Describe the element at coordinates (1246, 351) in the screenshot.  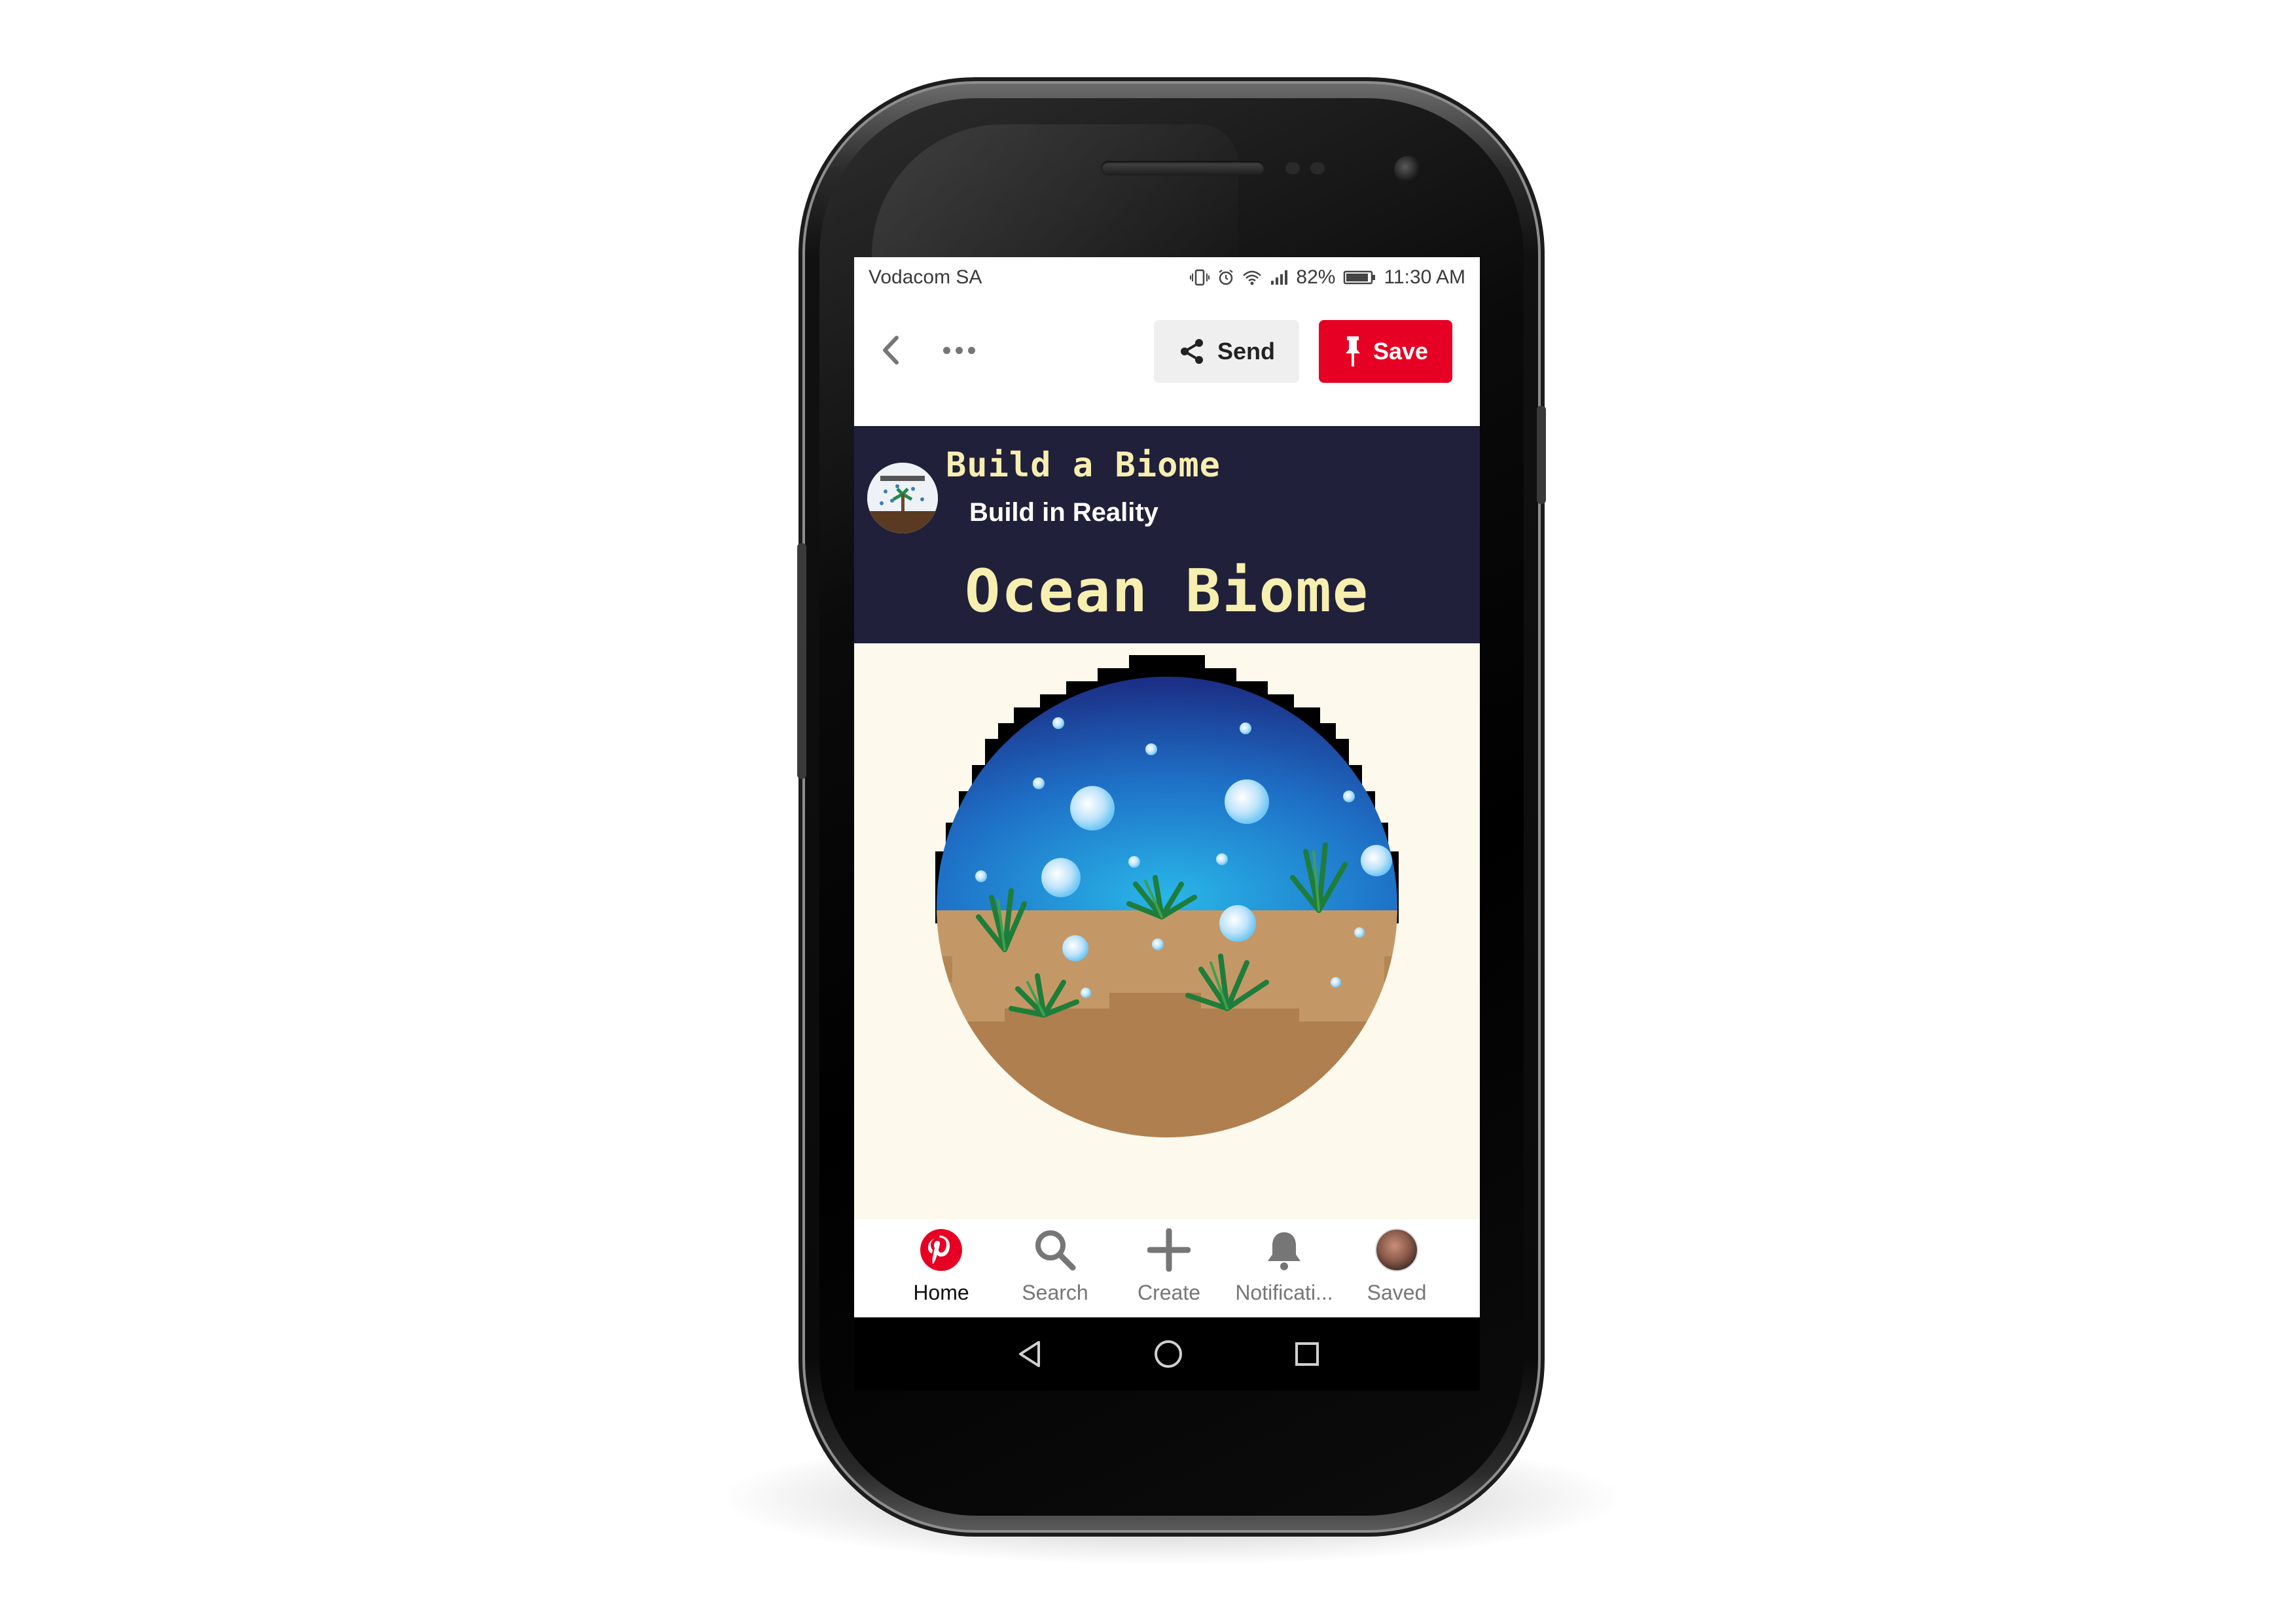
I see `send-label: Send` at that location.